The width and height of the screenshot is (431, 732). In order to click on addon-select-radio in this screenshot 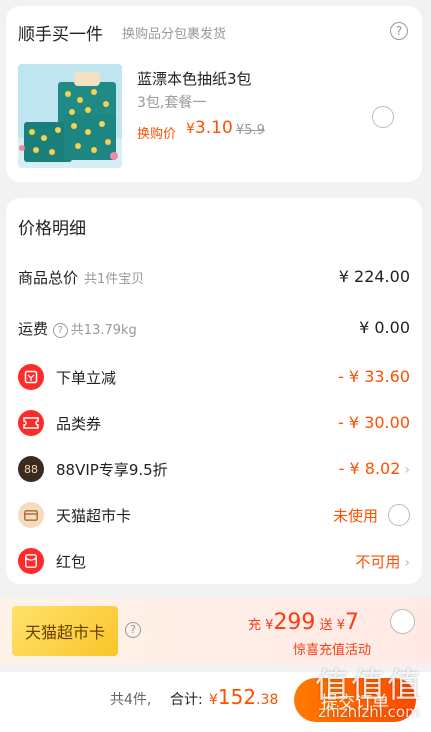, I will do `click(383, 117)`.